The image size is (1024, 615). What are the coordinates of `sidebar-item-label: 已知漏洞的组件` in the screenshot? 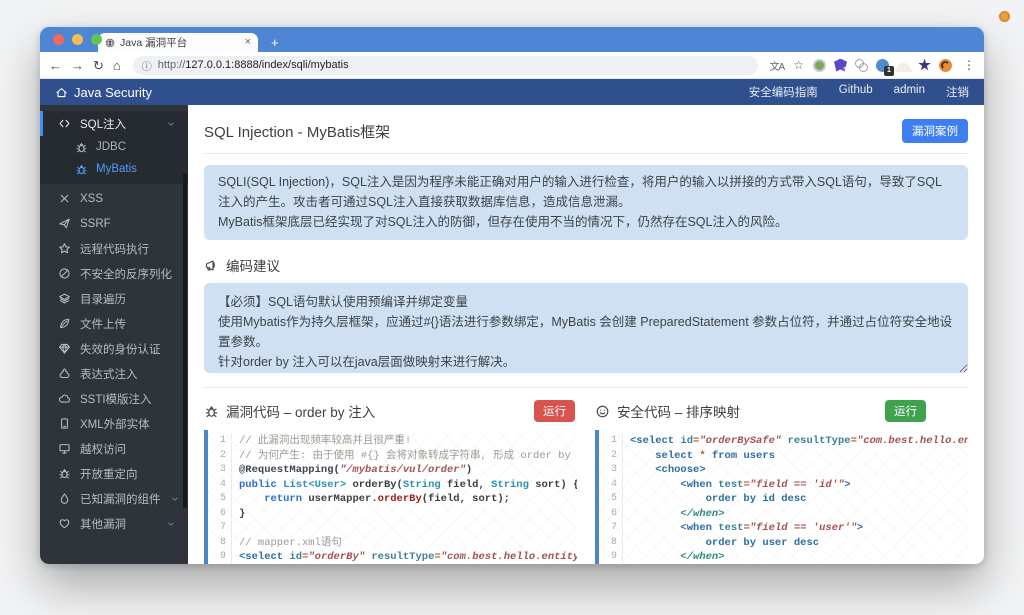 It's located at (120, 499).